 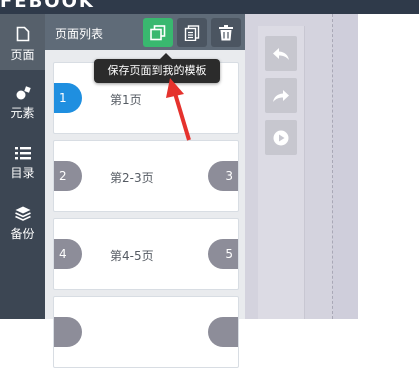 I want to click on sidebar-item-pages: 页面, so click(x=22, y=42).